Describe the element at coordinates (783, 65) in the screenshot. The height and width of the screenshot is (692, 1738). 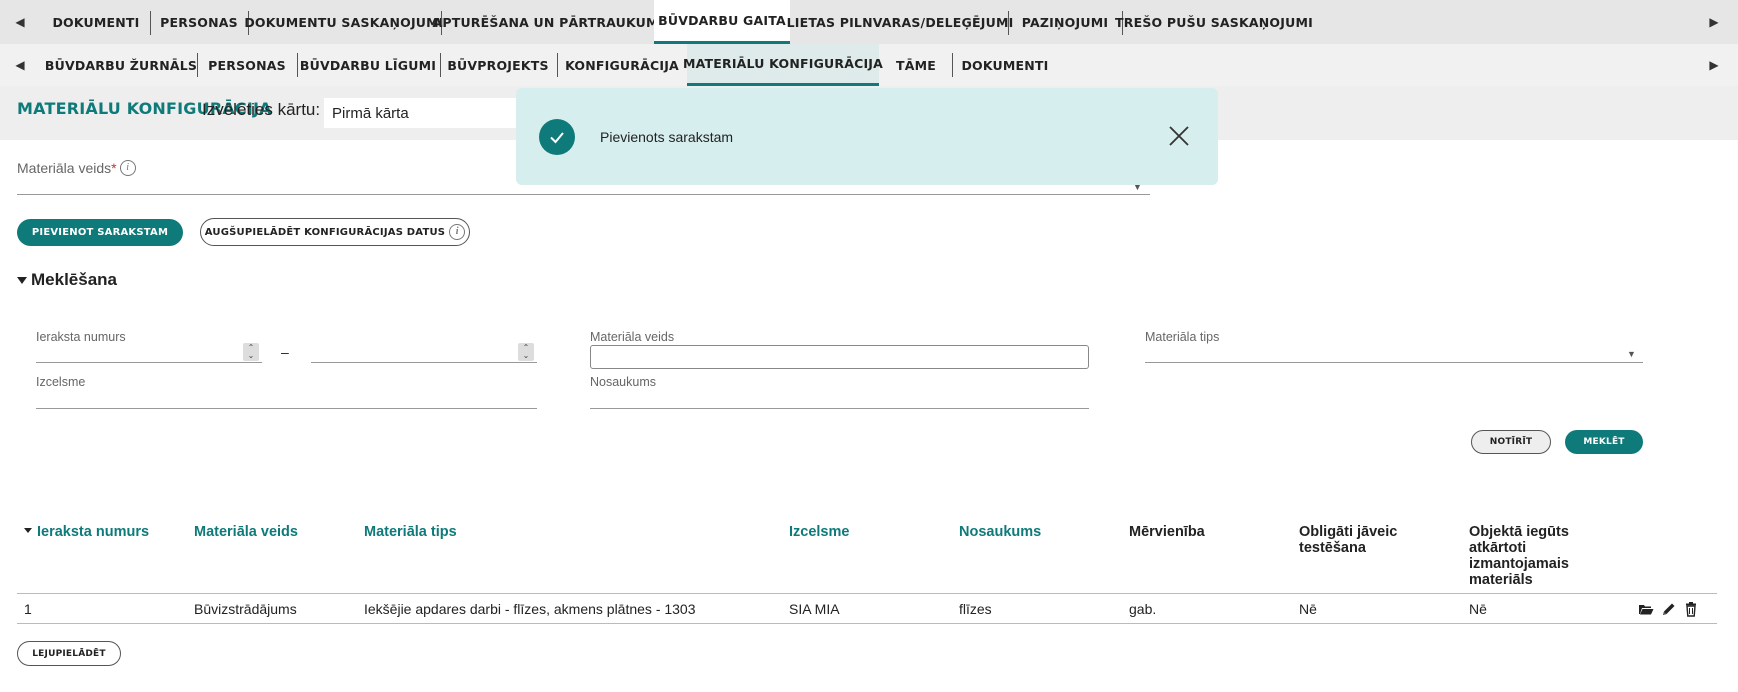
I see `subtab-materialu-konfiguracija: MATERIĀLU KONFIGURĀCIJA` at that location.